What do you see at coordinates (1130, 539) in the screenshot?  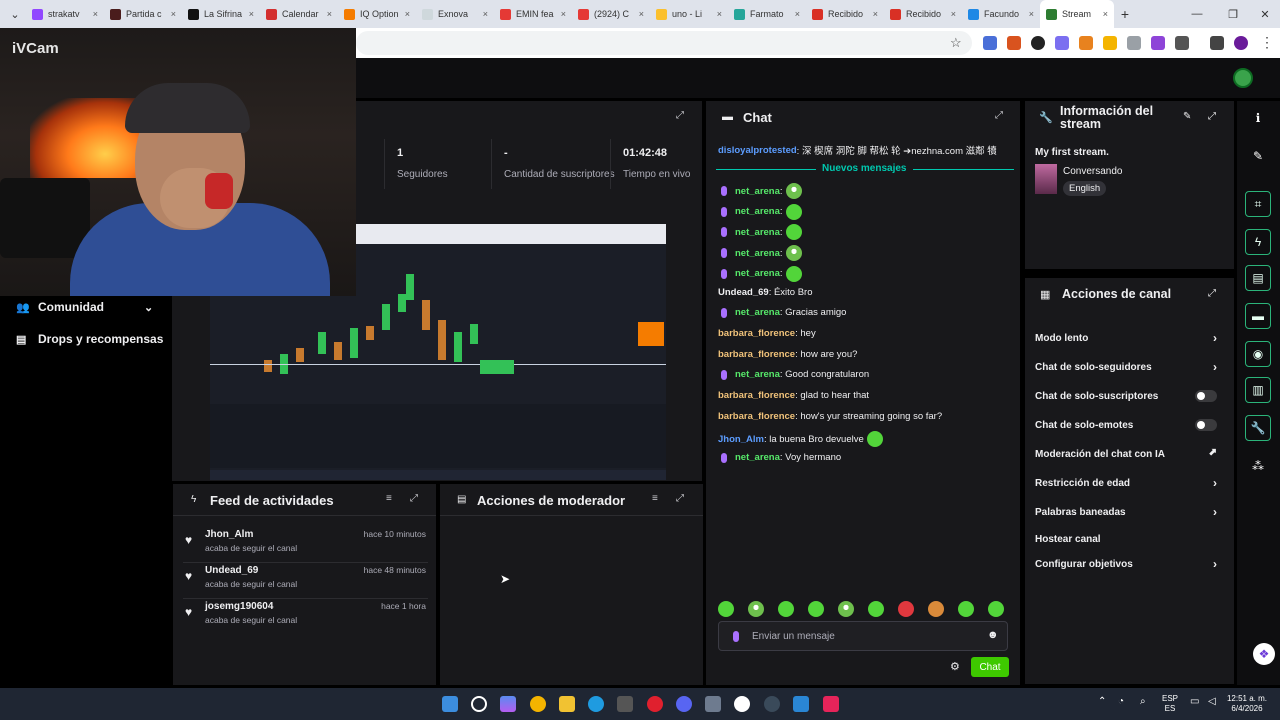 I see `channel-action-row: Hostear canal` at bounding box center [1130, 539].